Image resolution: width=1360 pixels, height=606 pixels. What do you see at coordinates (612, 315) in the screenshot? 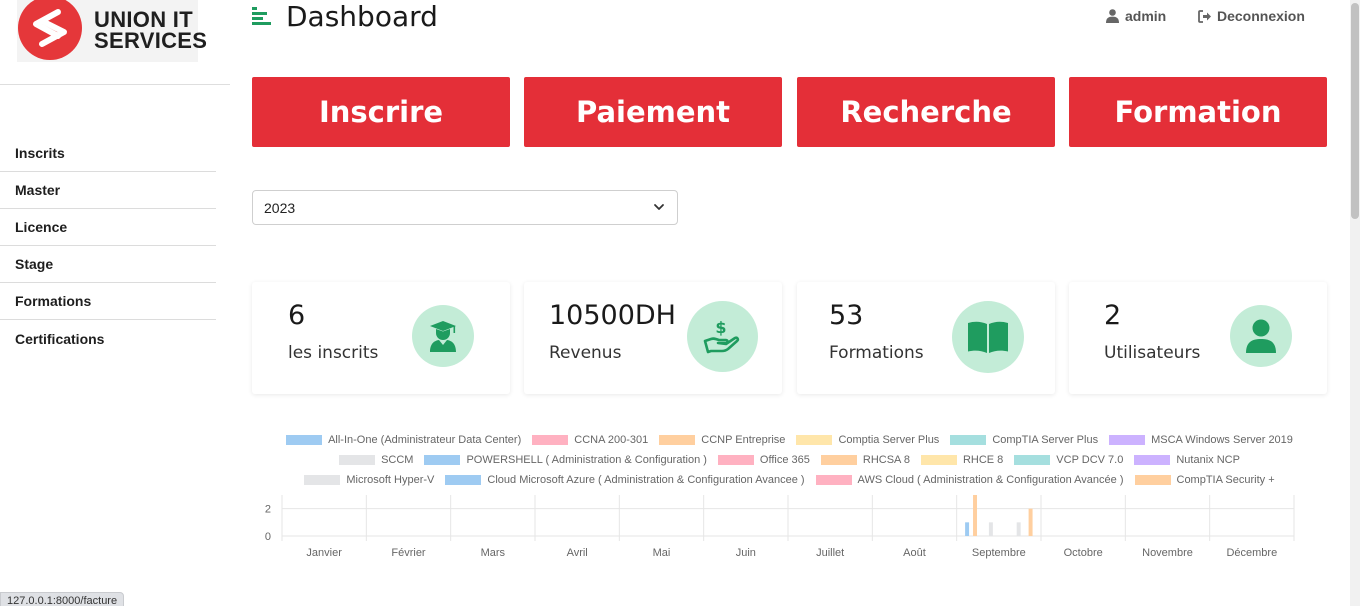
I see `stat-value: 10500DH` at bounding box center [612, 315].